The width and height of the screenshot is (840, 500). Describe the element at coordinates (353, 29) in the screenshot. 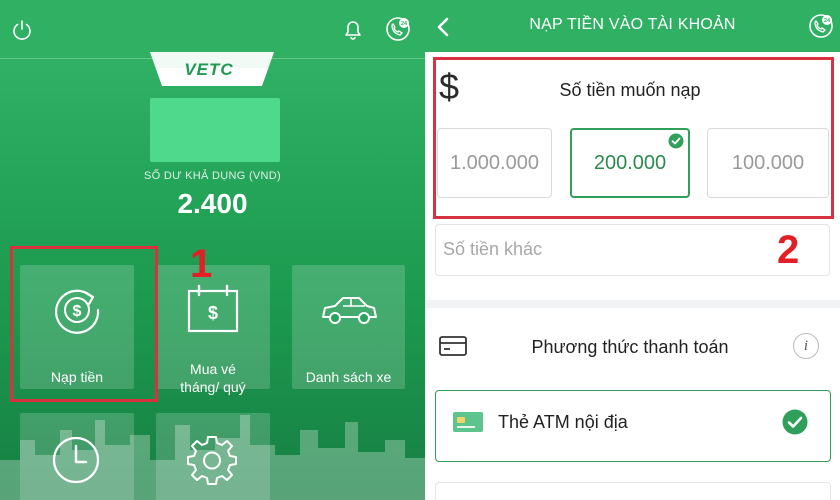

I see `bell-icon` at that location.